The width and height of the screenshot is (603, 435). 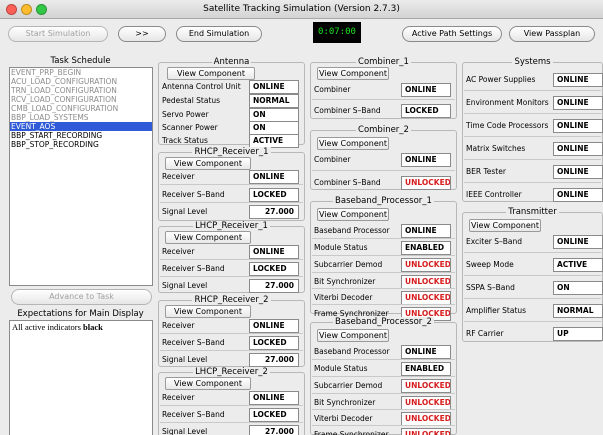 What do you see at coordinates (351, 432) in the screenshot?
I see `bbp2-row-label: Frame Synchronizer` at bounding box center [351, 432].